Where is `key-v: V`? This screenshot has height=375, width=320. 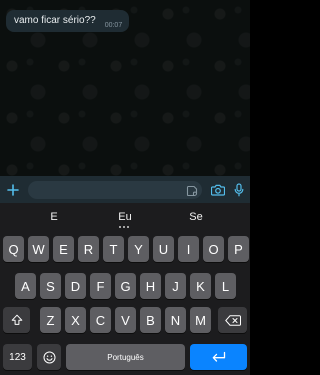
key-v: V is located at coordinates (125, 320).